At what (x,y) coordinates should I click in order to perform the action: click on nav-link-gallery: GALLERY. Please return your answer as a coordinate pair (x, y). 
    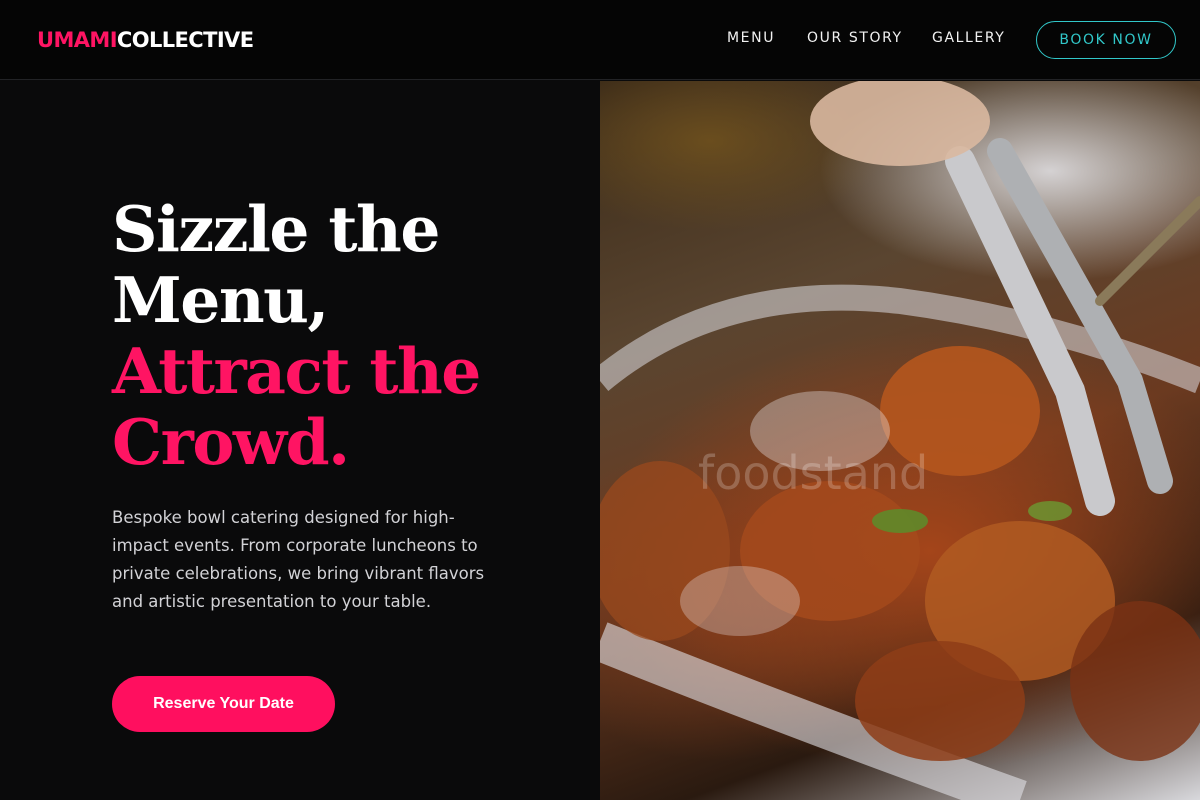
    Looking at the image, I should click on (968, 38).